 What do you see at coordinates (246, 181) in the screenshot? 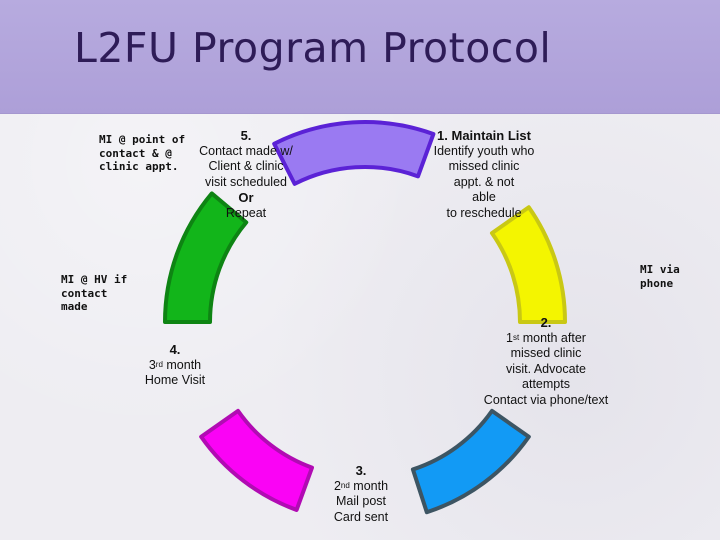
I see `step-5-line: visit scheduled` at bounding box center [246, 181].